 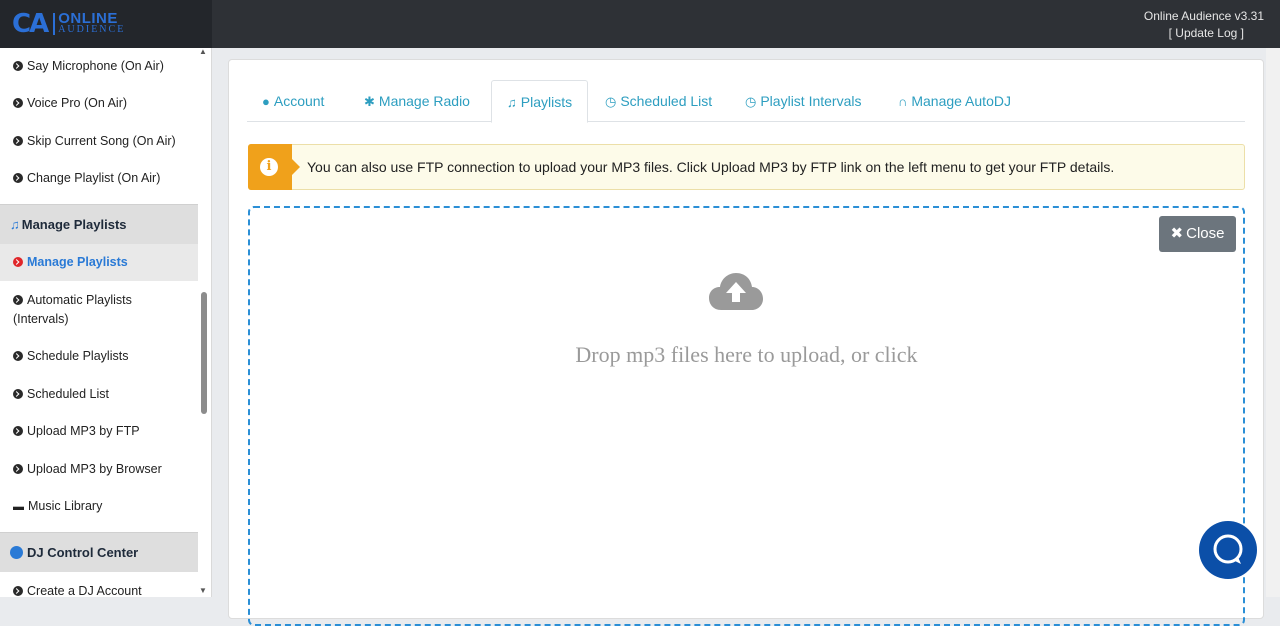 I want to click on folder-open-icon: ▬, so click(x=18, y=507).